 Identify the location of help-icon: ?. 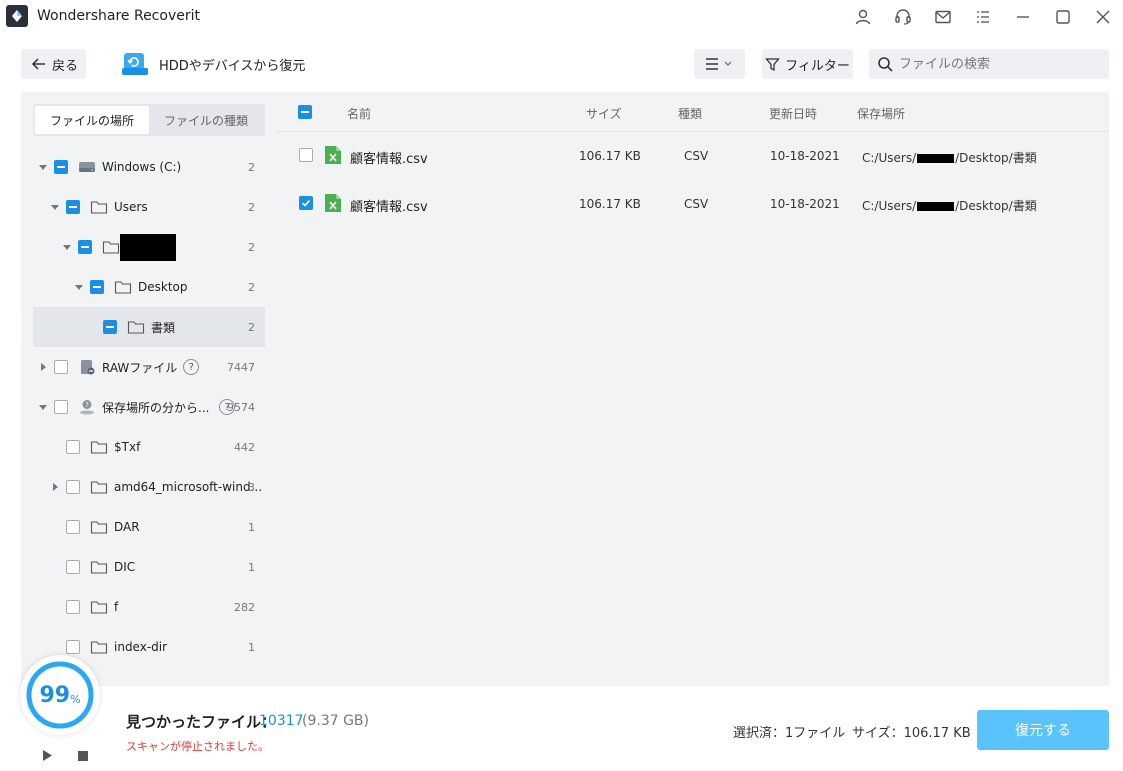
(191, 367).